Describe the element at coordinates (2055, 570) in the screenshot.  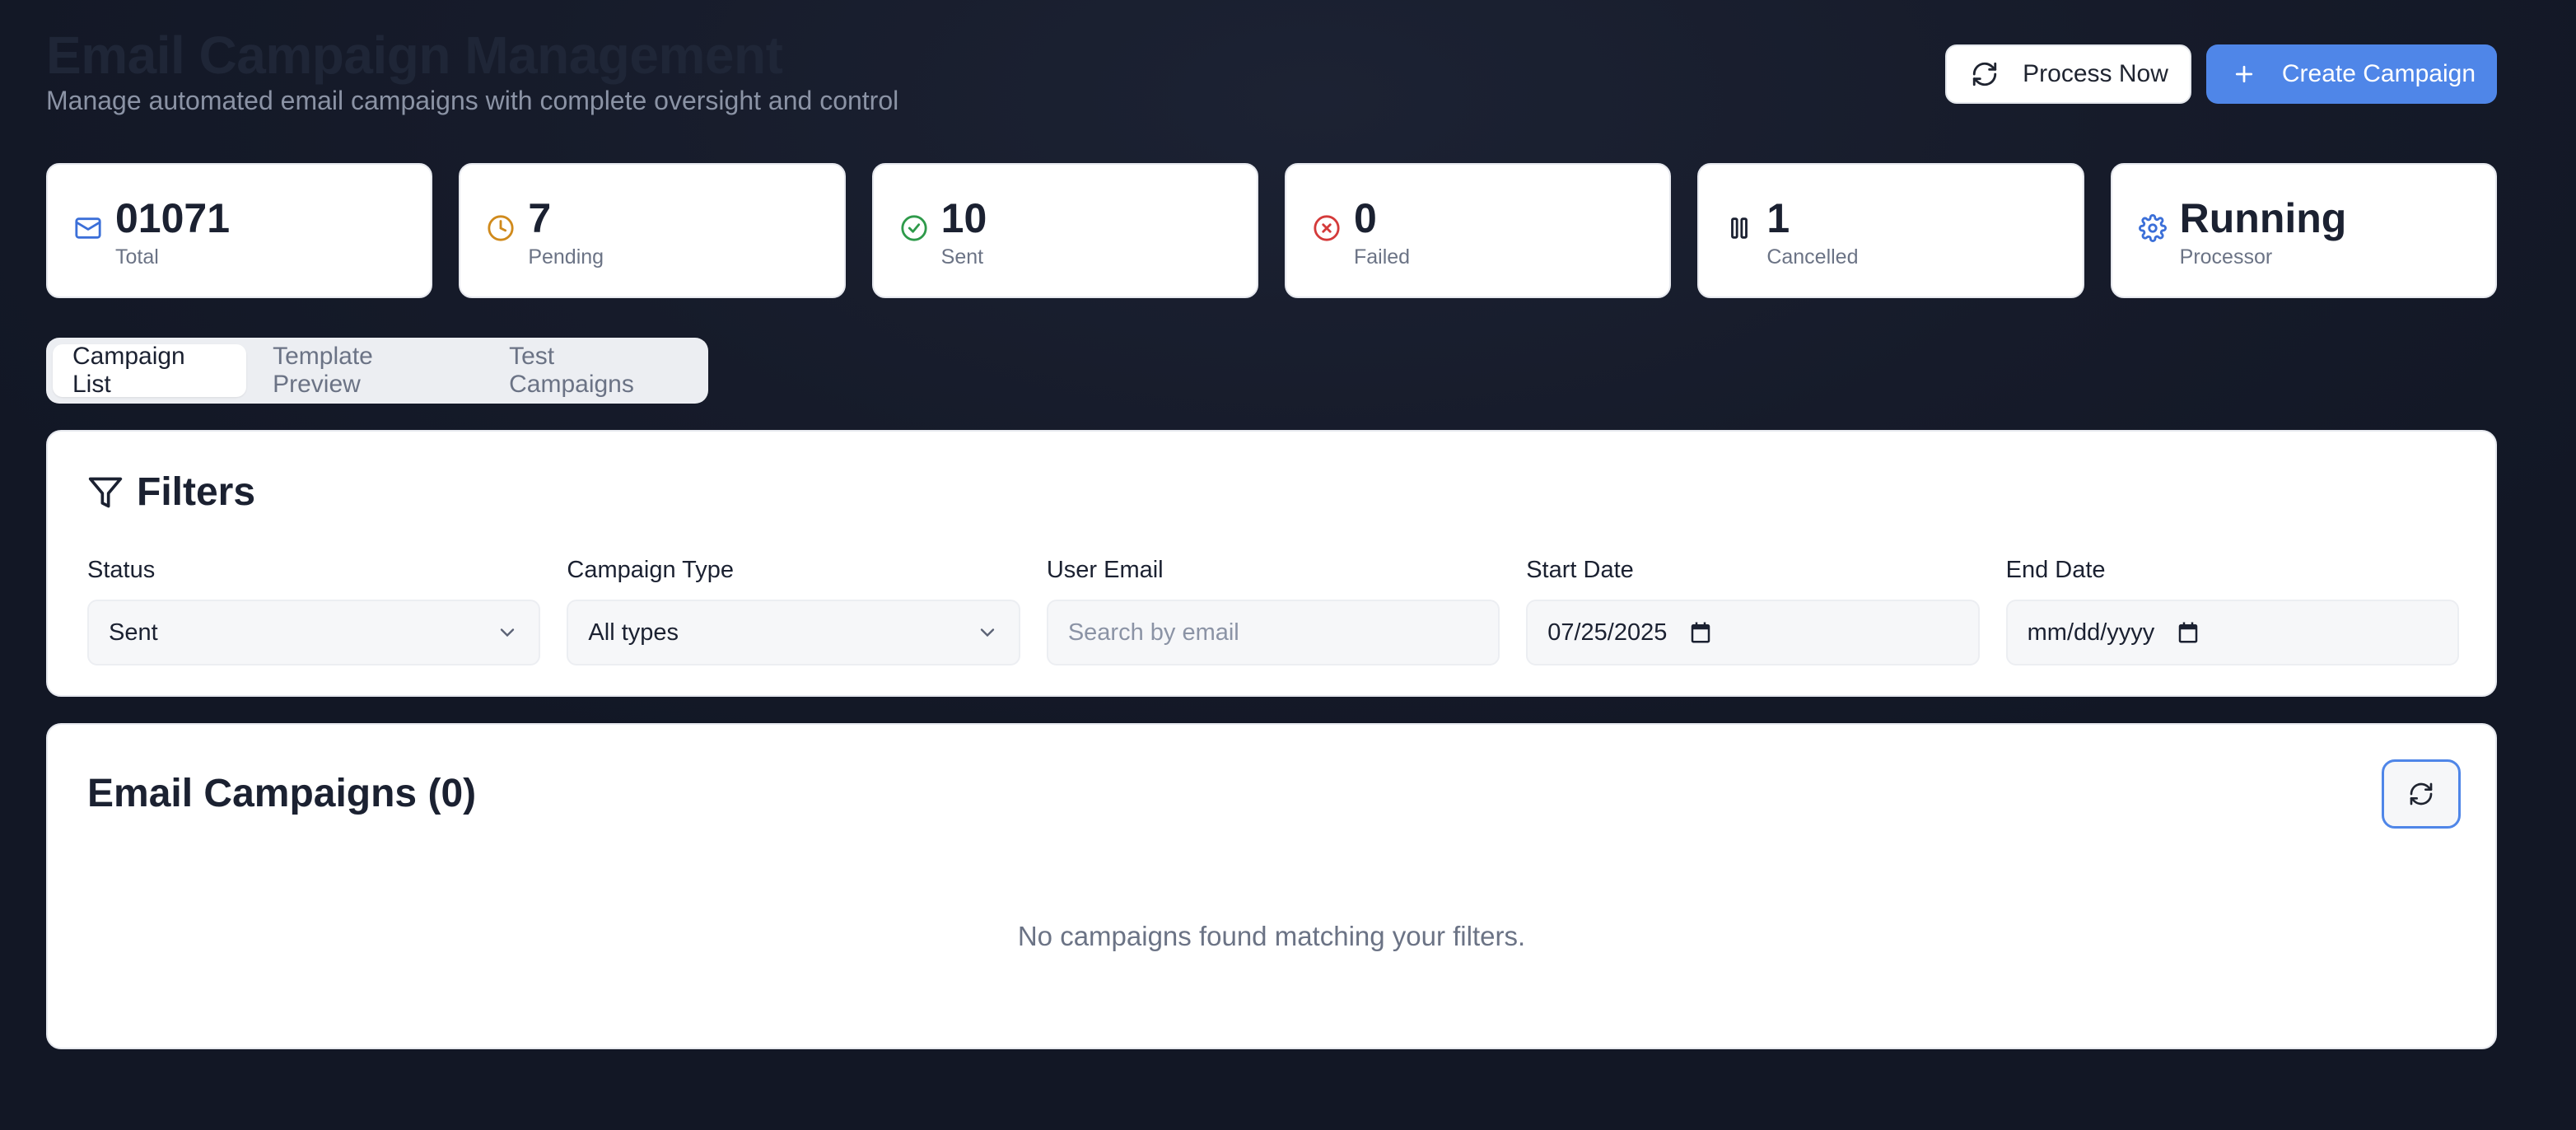
I see `end-date-label: End Date` at that location.